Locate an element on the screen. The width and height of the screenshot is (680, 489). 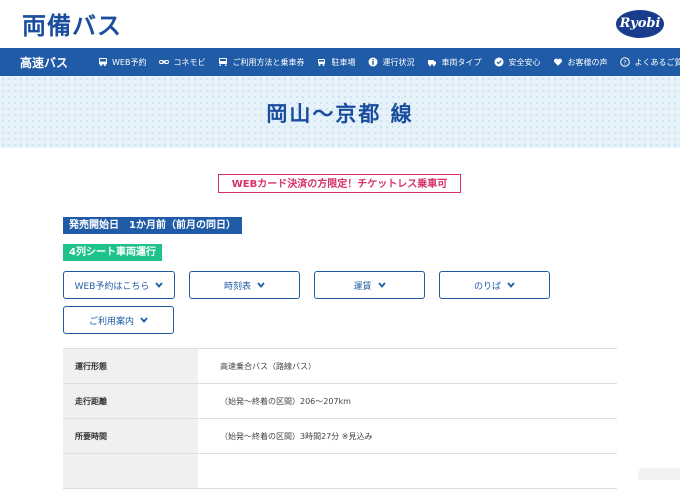
nav-item-label: コネモビ is located at coordinates (189, 62).